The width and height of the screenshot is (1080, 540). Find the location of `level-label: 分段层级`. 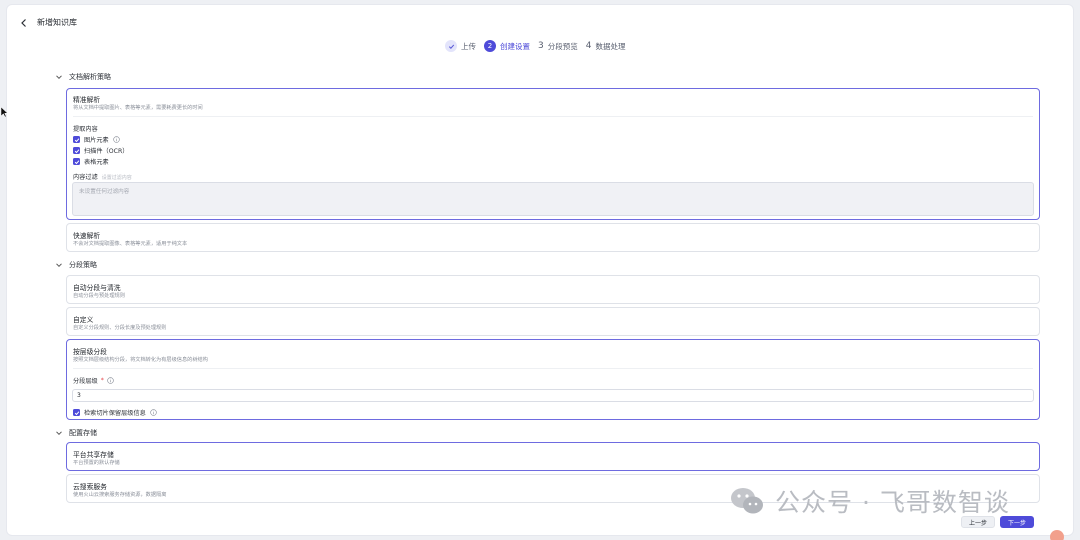

level-label: 分段层级 is located at coordinates (85, 381).